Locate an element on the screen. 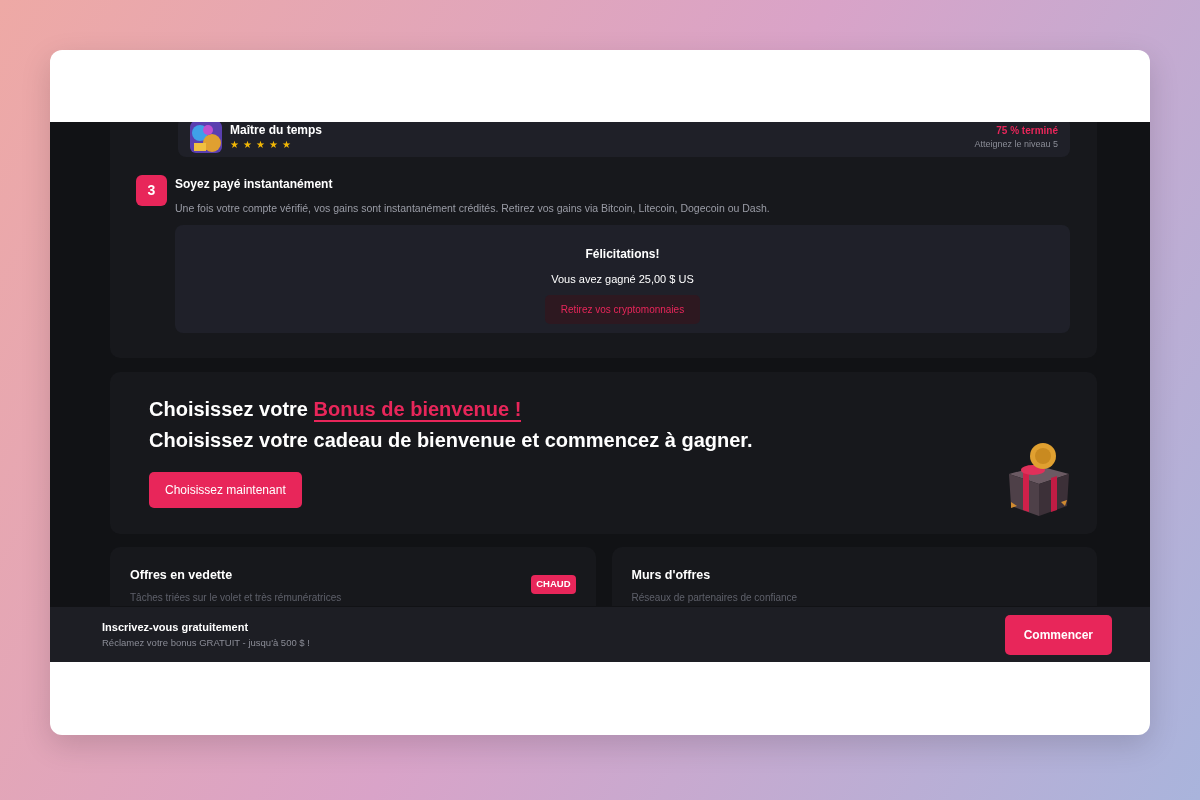  offer-title: Offres en vedette is located at coordinates (182, 576).